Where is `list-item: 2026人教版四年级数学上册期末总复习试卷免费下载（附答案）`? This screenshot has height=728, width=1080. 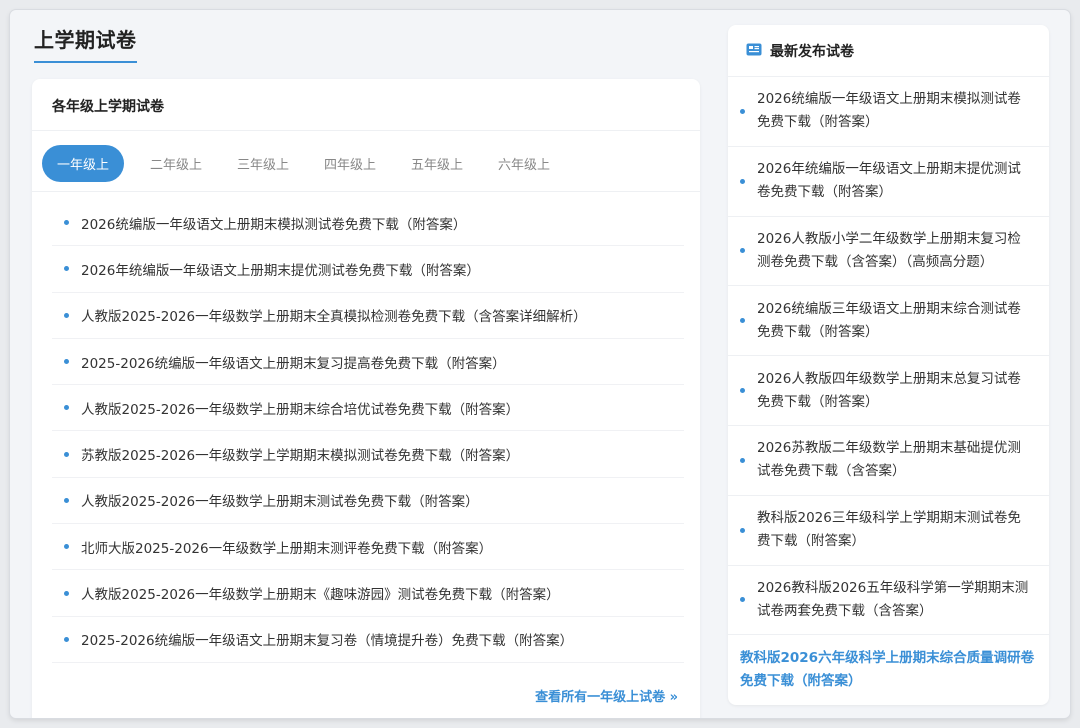
list-item: 2026人教版四年级数学上册期末总复习试卷免费下载（附答案） is located at coordinates (888, 391).